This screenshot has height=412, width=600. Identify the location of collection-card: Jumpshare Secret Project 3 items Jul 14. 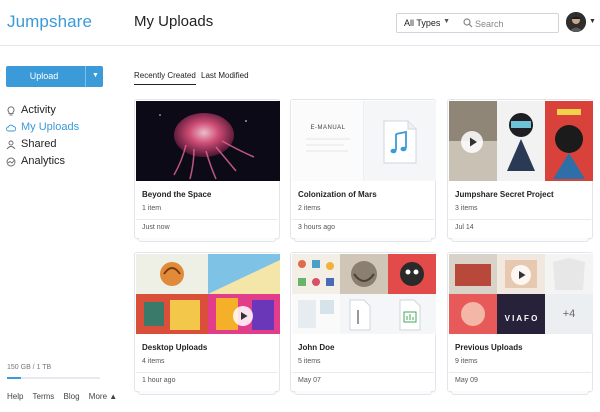
(520, 170).